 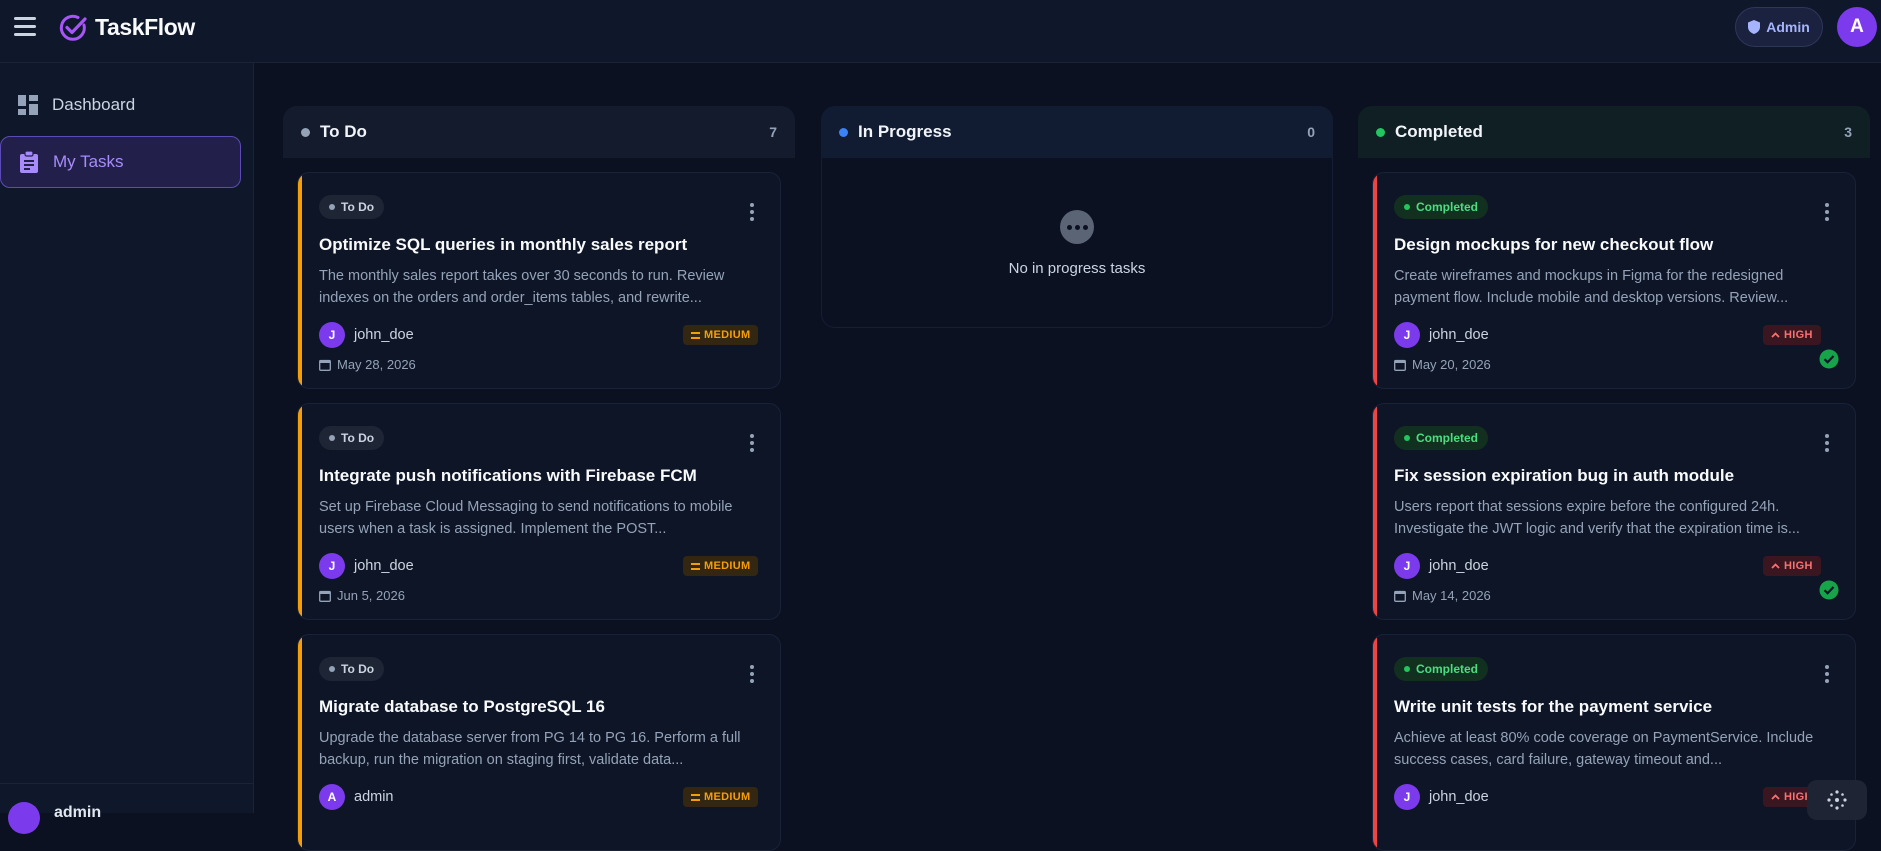 I want to click on due-date: May 20, 2026, so click(x=1442, y=364).